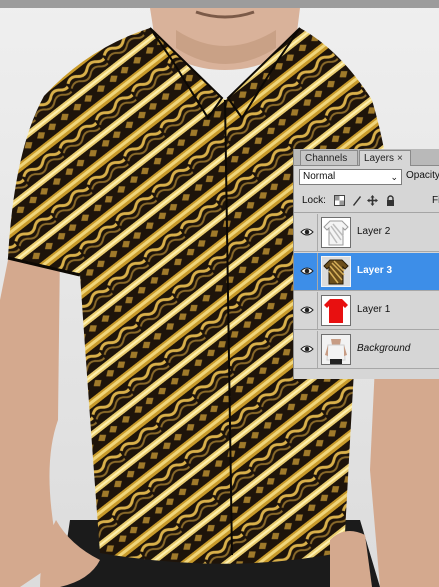  I want to click on lock-image-pixels-icon, so click(356, 200).